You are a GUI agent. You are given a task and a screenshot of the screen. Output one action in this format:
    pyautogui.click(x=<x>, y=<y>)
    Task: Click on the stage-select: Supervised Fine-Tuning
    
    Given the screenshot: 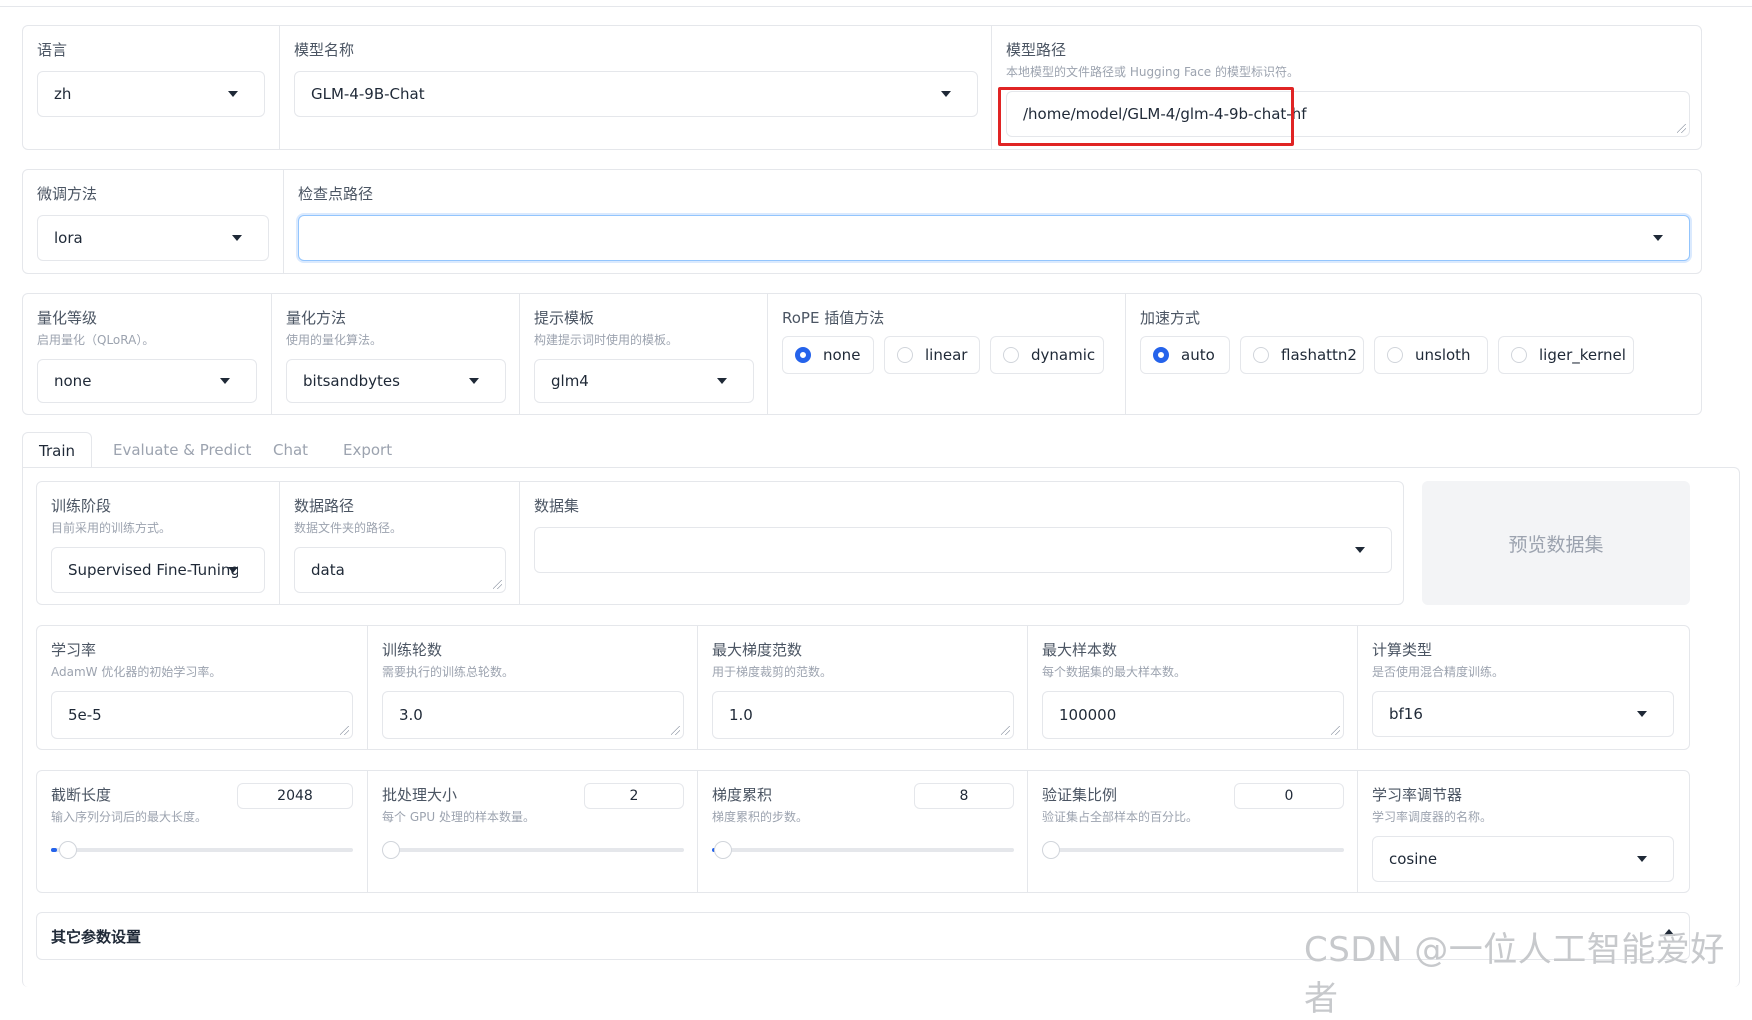 What is the action you would take?
    pyautogui.click(x=158, y=570)
    